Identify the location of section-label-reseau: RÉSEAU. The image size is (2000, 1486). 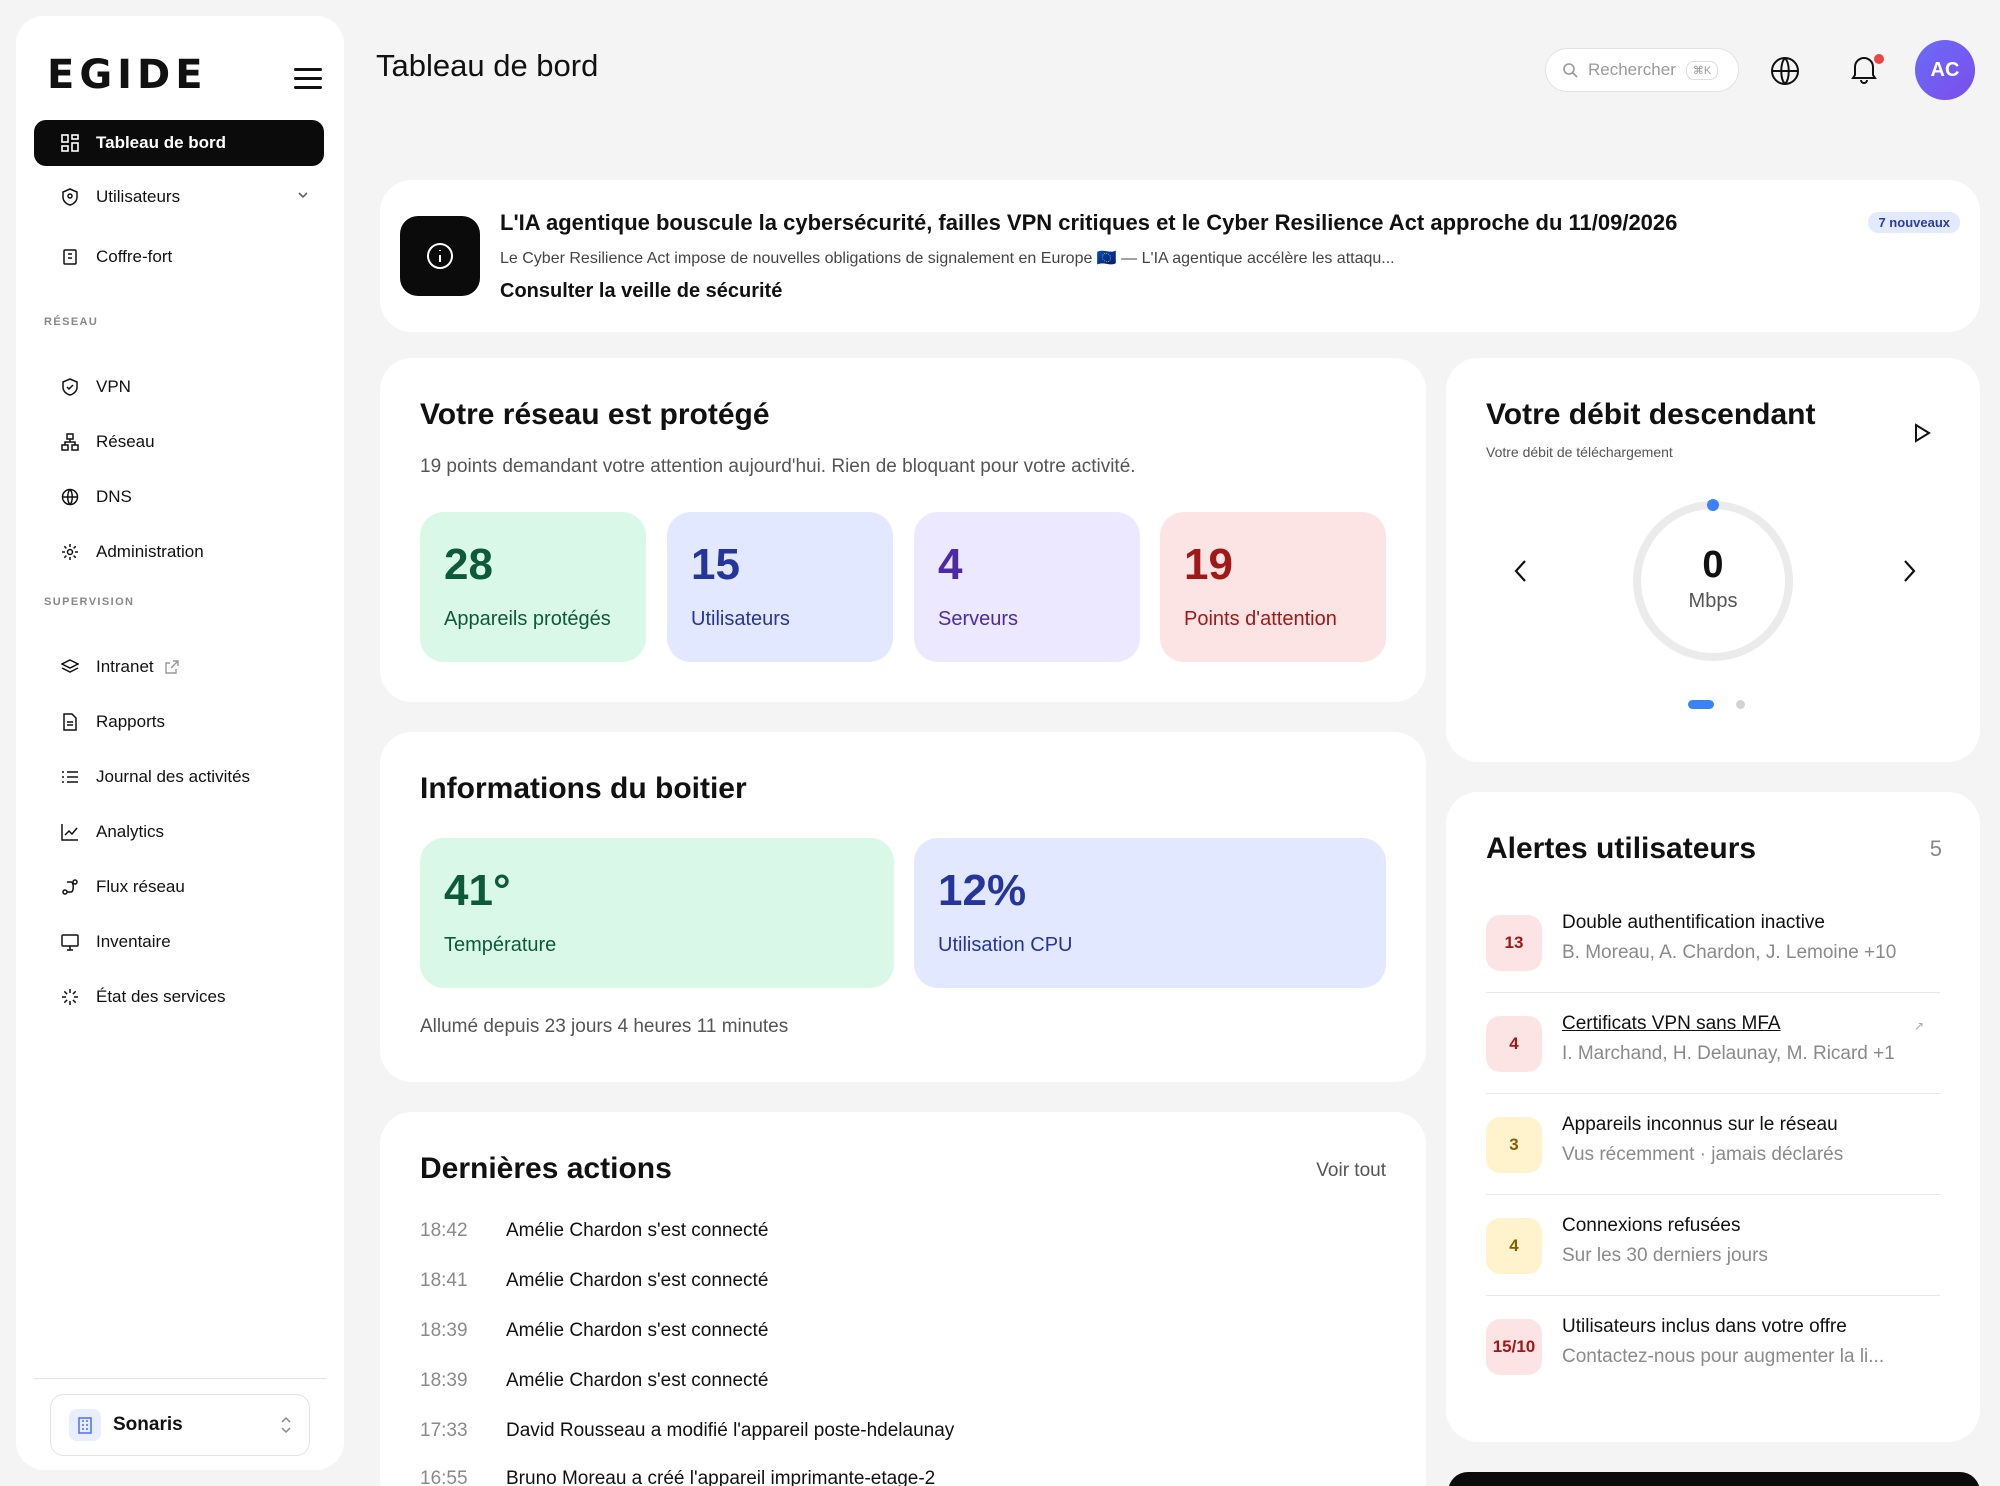
(71, 322).